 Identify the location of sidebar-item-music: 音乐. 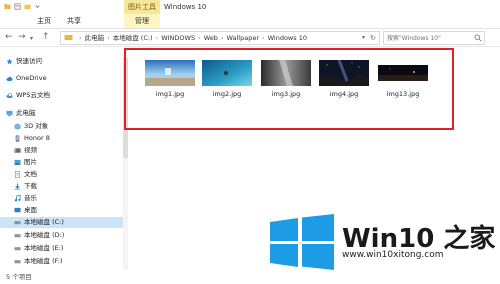
(25, 198).